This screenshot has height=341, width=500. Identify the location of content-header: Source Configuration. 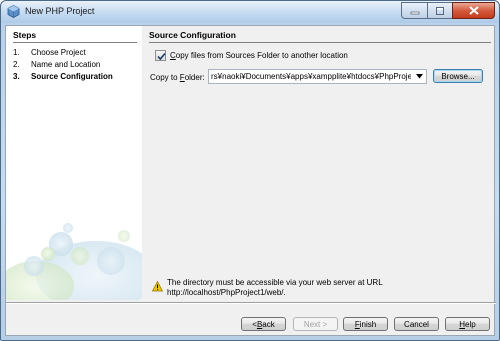
(320, 36).